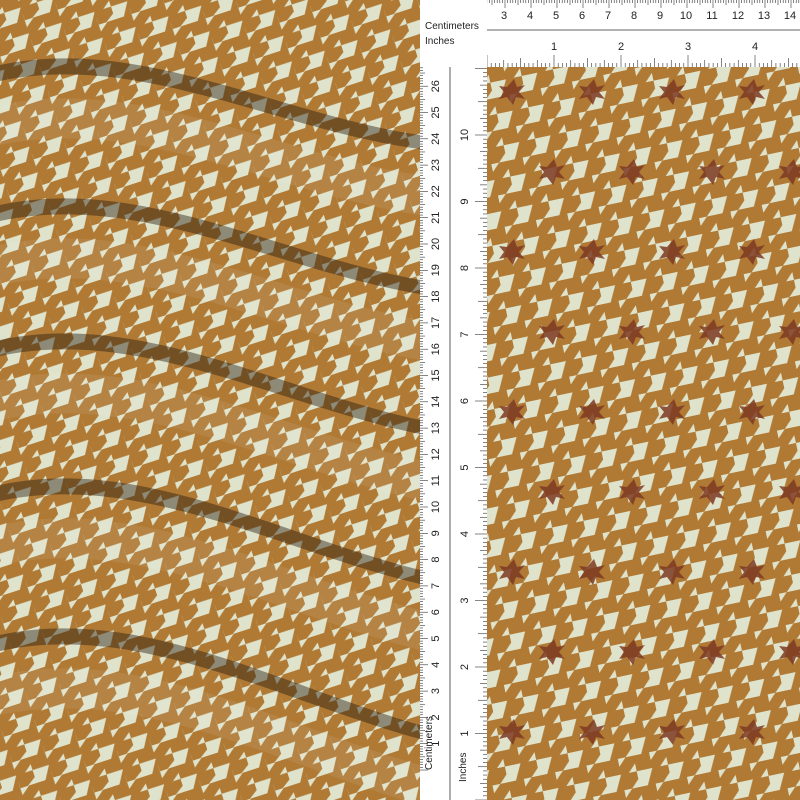  Describe the element at coordinates (465, 600) in the screenshot. I see `left-inch-number: 3` at that location.